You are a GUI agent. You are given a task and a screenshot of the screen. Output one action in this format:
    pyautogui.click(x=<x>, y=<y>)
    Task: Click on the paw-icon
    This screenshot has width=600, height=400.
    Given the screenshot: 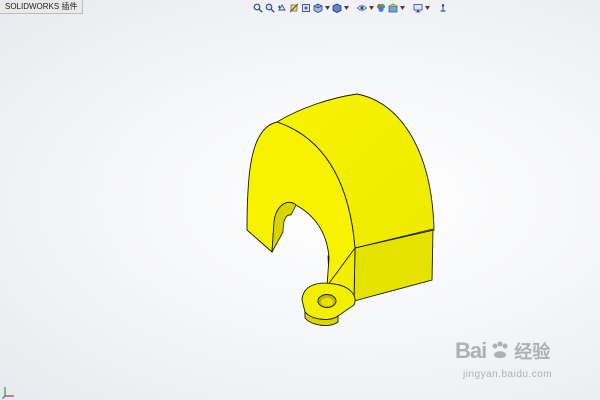 What is the action you would take?
    pyautogui.click(x=500, y=349)
    